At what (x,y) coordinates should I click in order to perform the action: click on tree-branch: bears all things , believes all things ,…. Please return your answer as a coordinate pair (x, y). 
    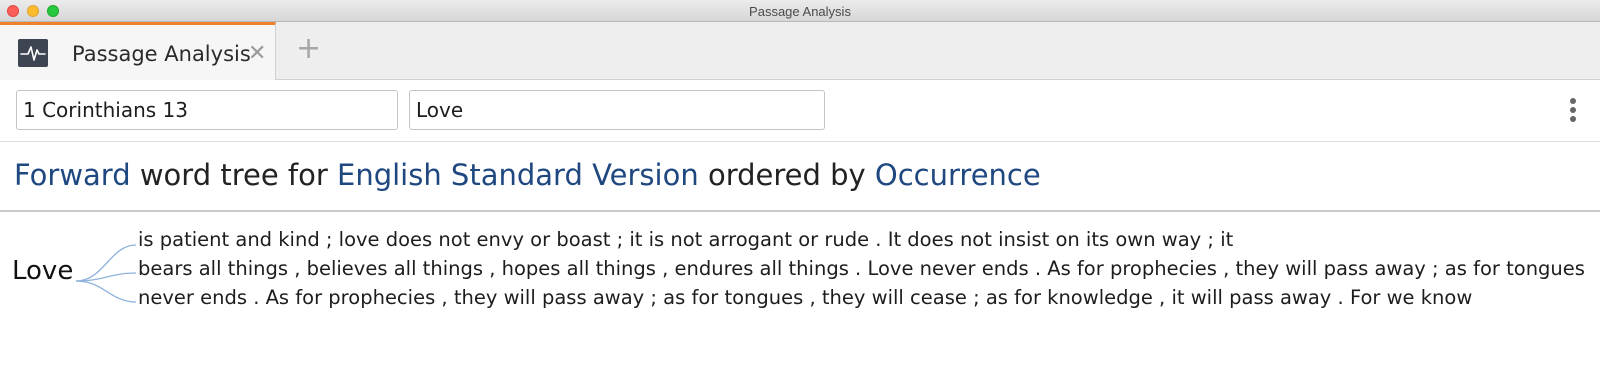
    Looking at the image, I should click on (861, 268).